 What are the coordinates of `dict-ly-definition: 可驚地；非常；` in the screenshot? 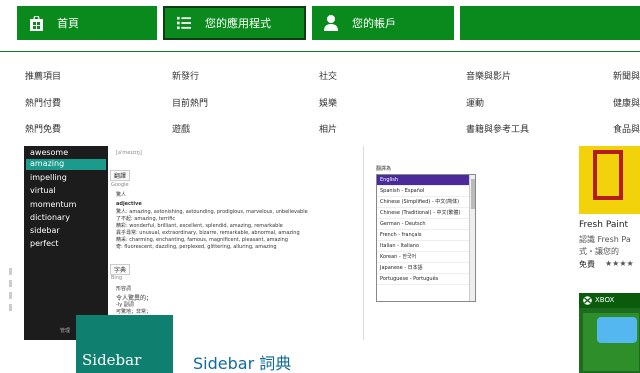 It's located at (134, 312).